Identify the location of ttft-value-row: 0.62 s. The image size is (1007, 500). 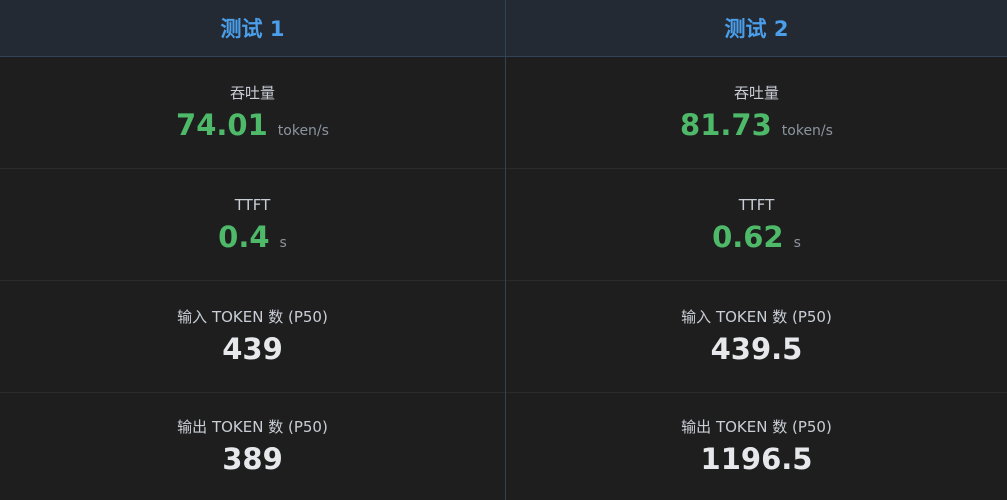
(756, 237).